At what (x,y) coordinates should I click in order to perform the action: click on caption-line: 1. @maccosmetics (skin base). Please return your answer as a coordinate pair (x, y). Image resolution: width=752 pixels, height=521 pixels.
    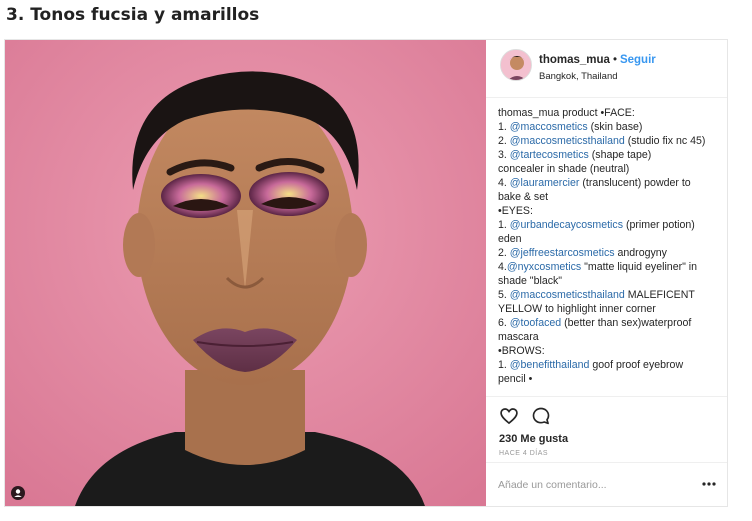
    Looking at the image, I should click on (609, 127).